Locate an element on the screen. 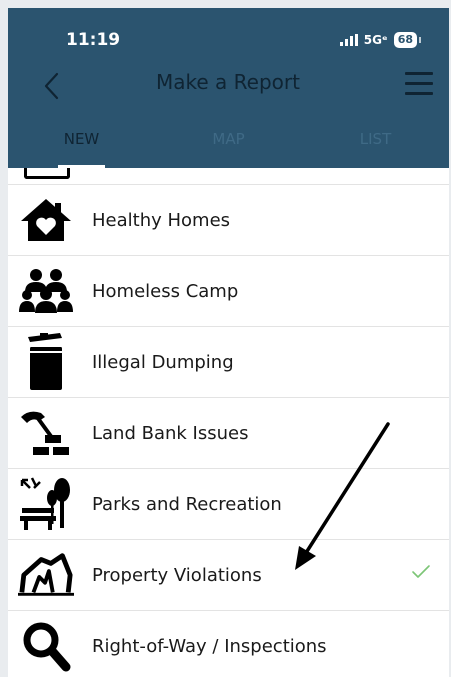 The height and width of the screenshot is (677, 451). tab-map: MAP is located at coordinates (228, 147).